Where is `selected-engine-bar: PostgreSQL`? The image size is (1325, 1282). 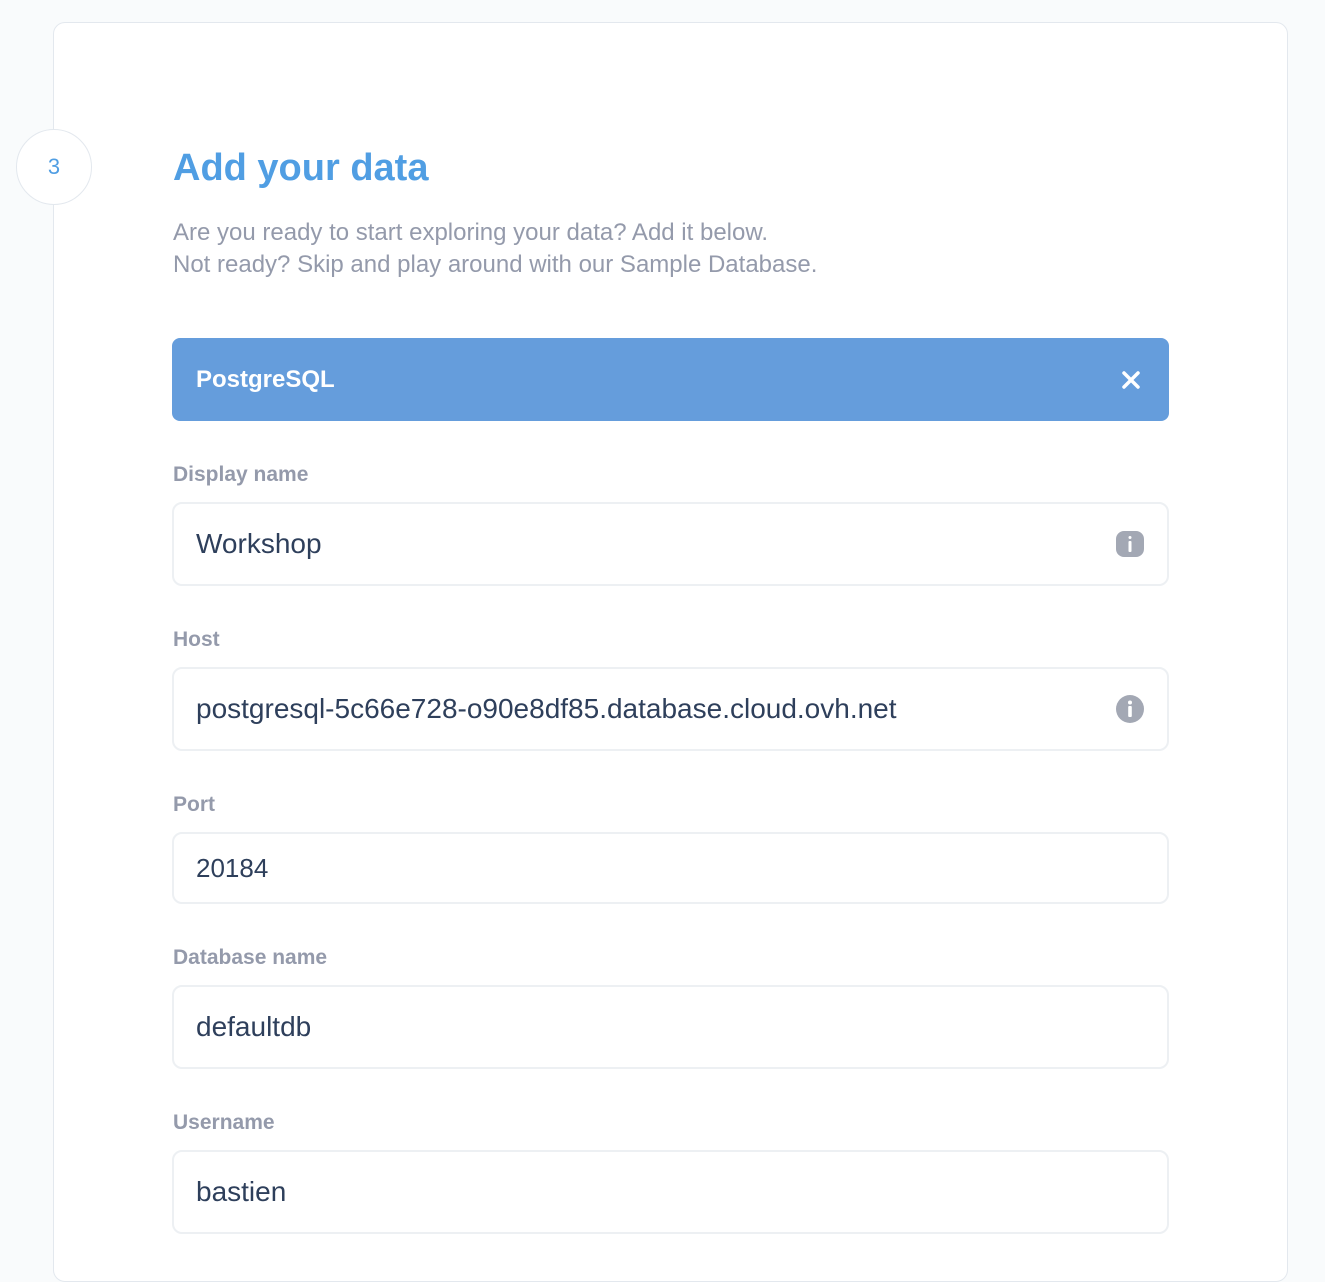 selected-engine-bar: PostgreSQL is located at coordinates (670, 379).